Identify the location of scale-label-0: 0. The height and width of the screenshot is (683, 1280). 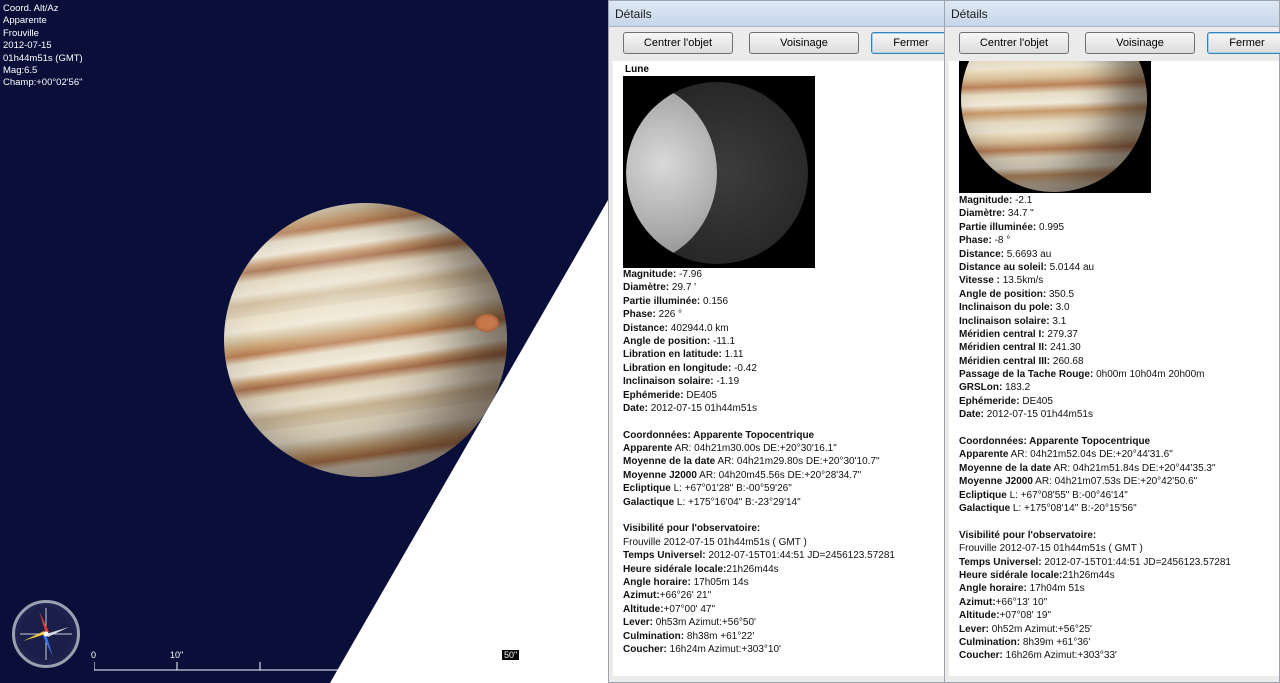
(94, 655).